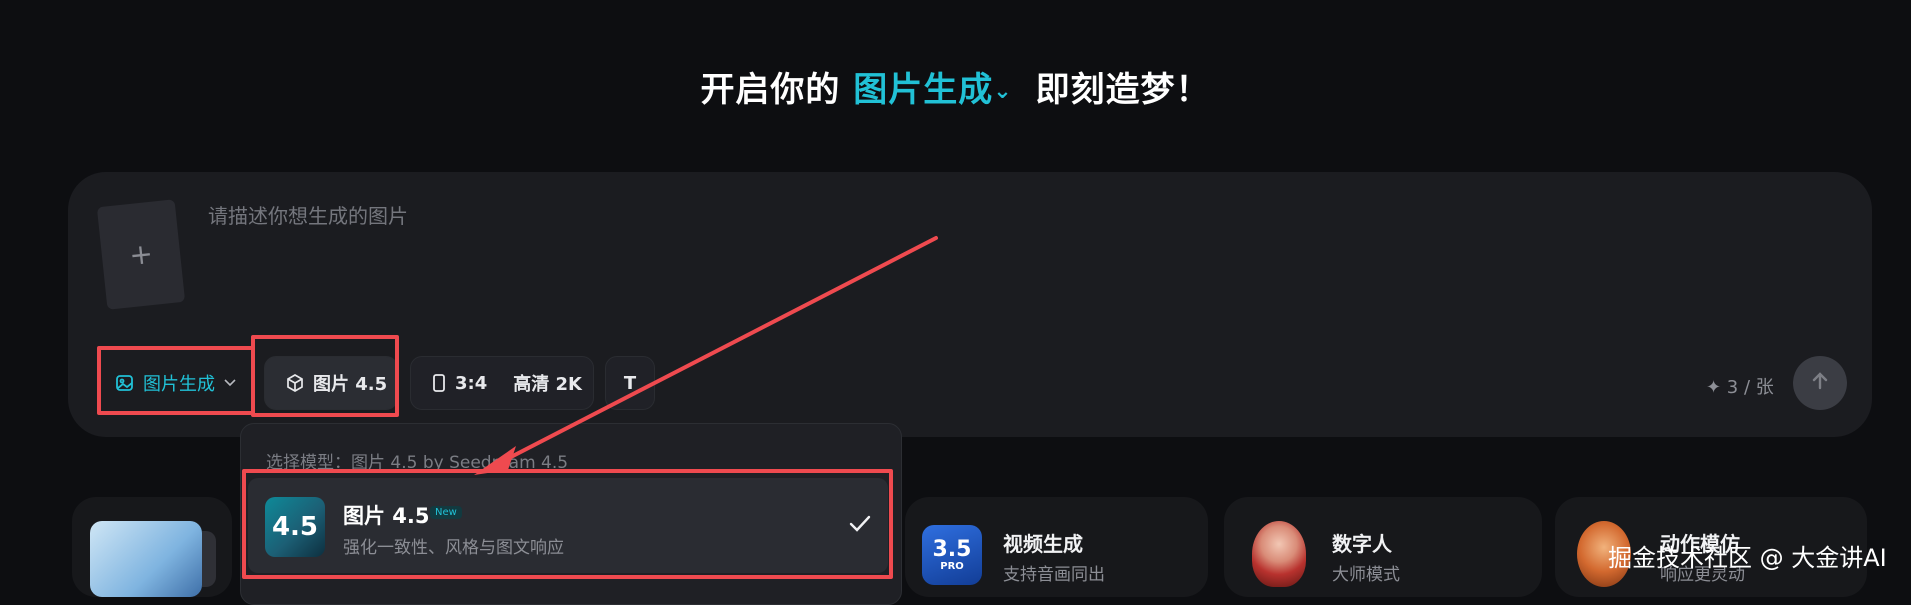 The width and height of the screenshot is (1911, 605). What do you see at coordinates (706, 355) in the screenshot?
I see `annotation-arrow` at bounding box center [706, 355].